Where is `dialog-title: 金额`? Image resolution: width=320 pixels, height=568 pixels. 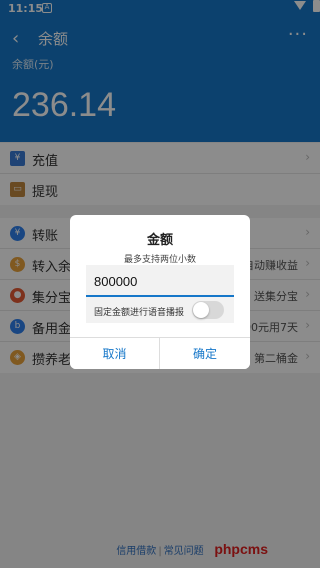
dialog-title: 金额 is located at coordinates (159, 240).